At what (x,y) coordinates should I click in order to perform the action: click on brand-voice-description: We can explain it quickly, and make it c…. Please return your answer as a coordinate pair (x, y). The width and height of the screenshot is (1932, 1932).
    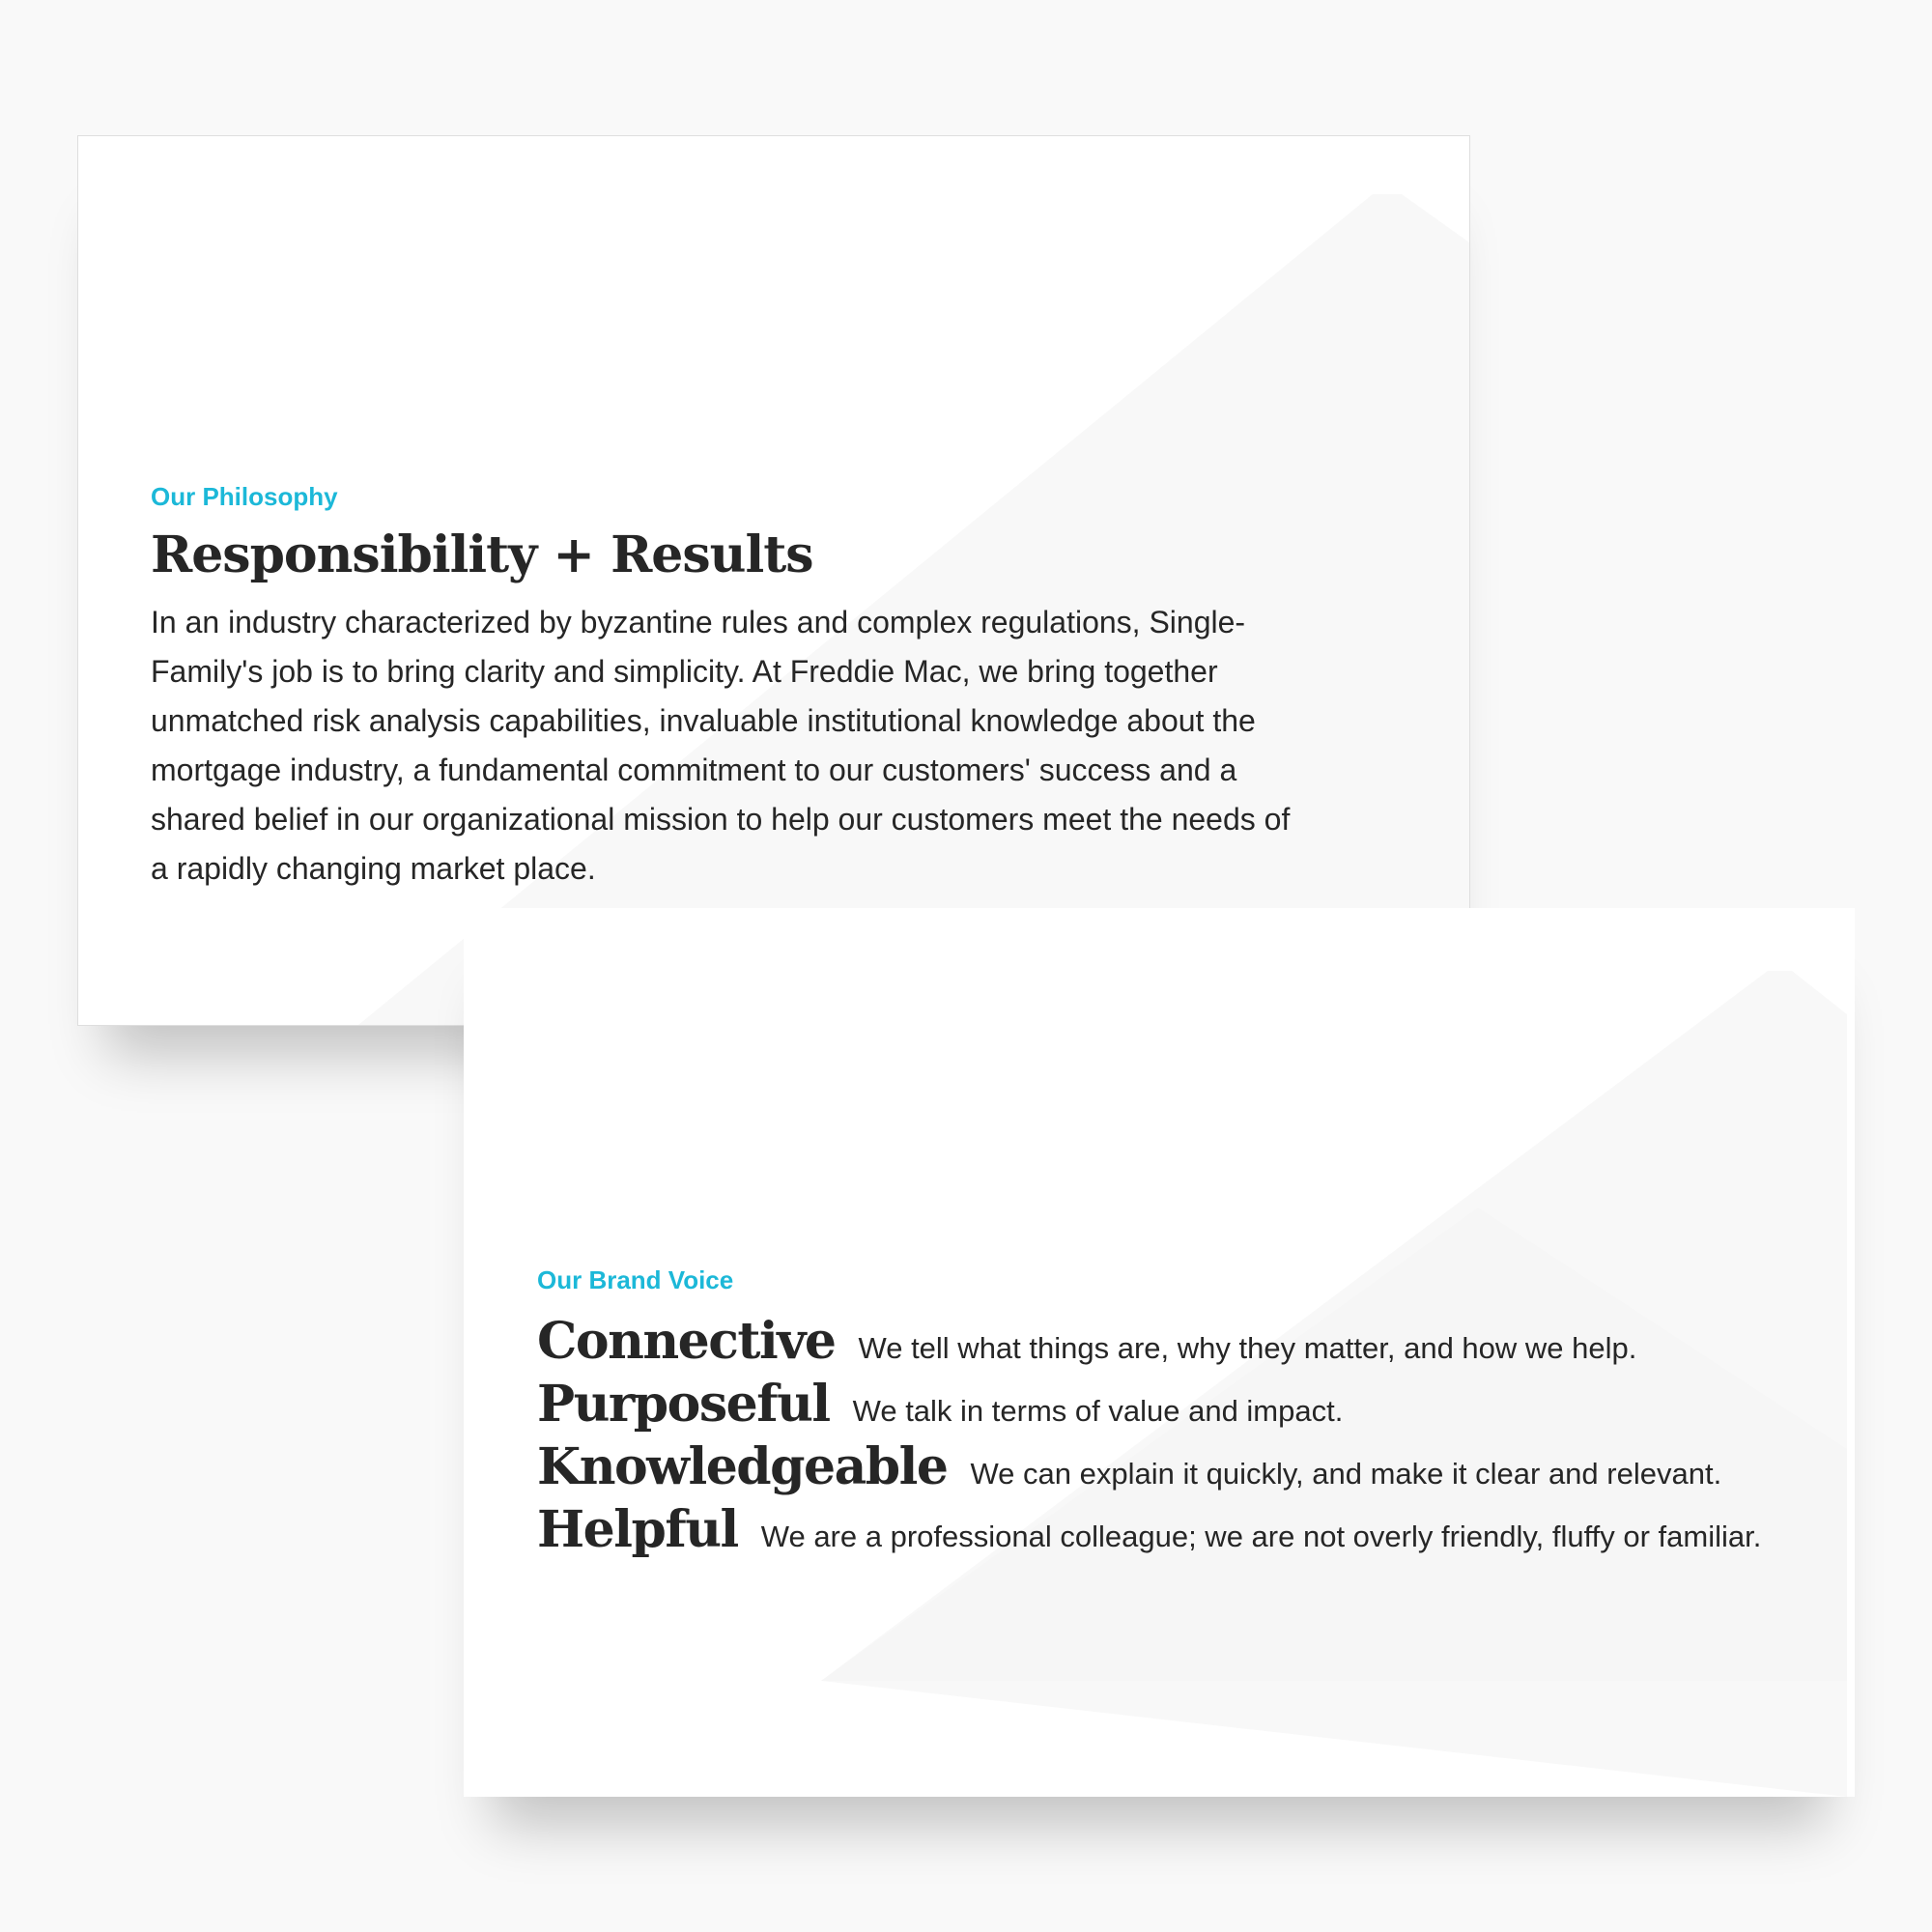
    Looking at the image, I should click on (1346, 1474).